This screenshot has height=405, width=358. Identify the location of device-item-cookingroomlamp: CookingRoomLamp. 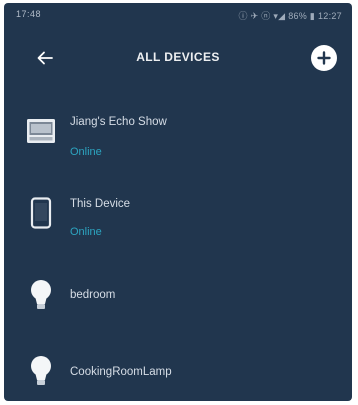
(178, 376).